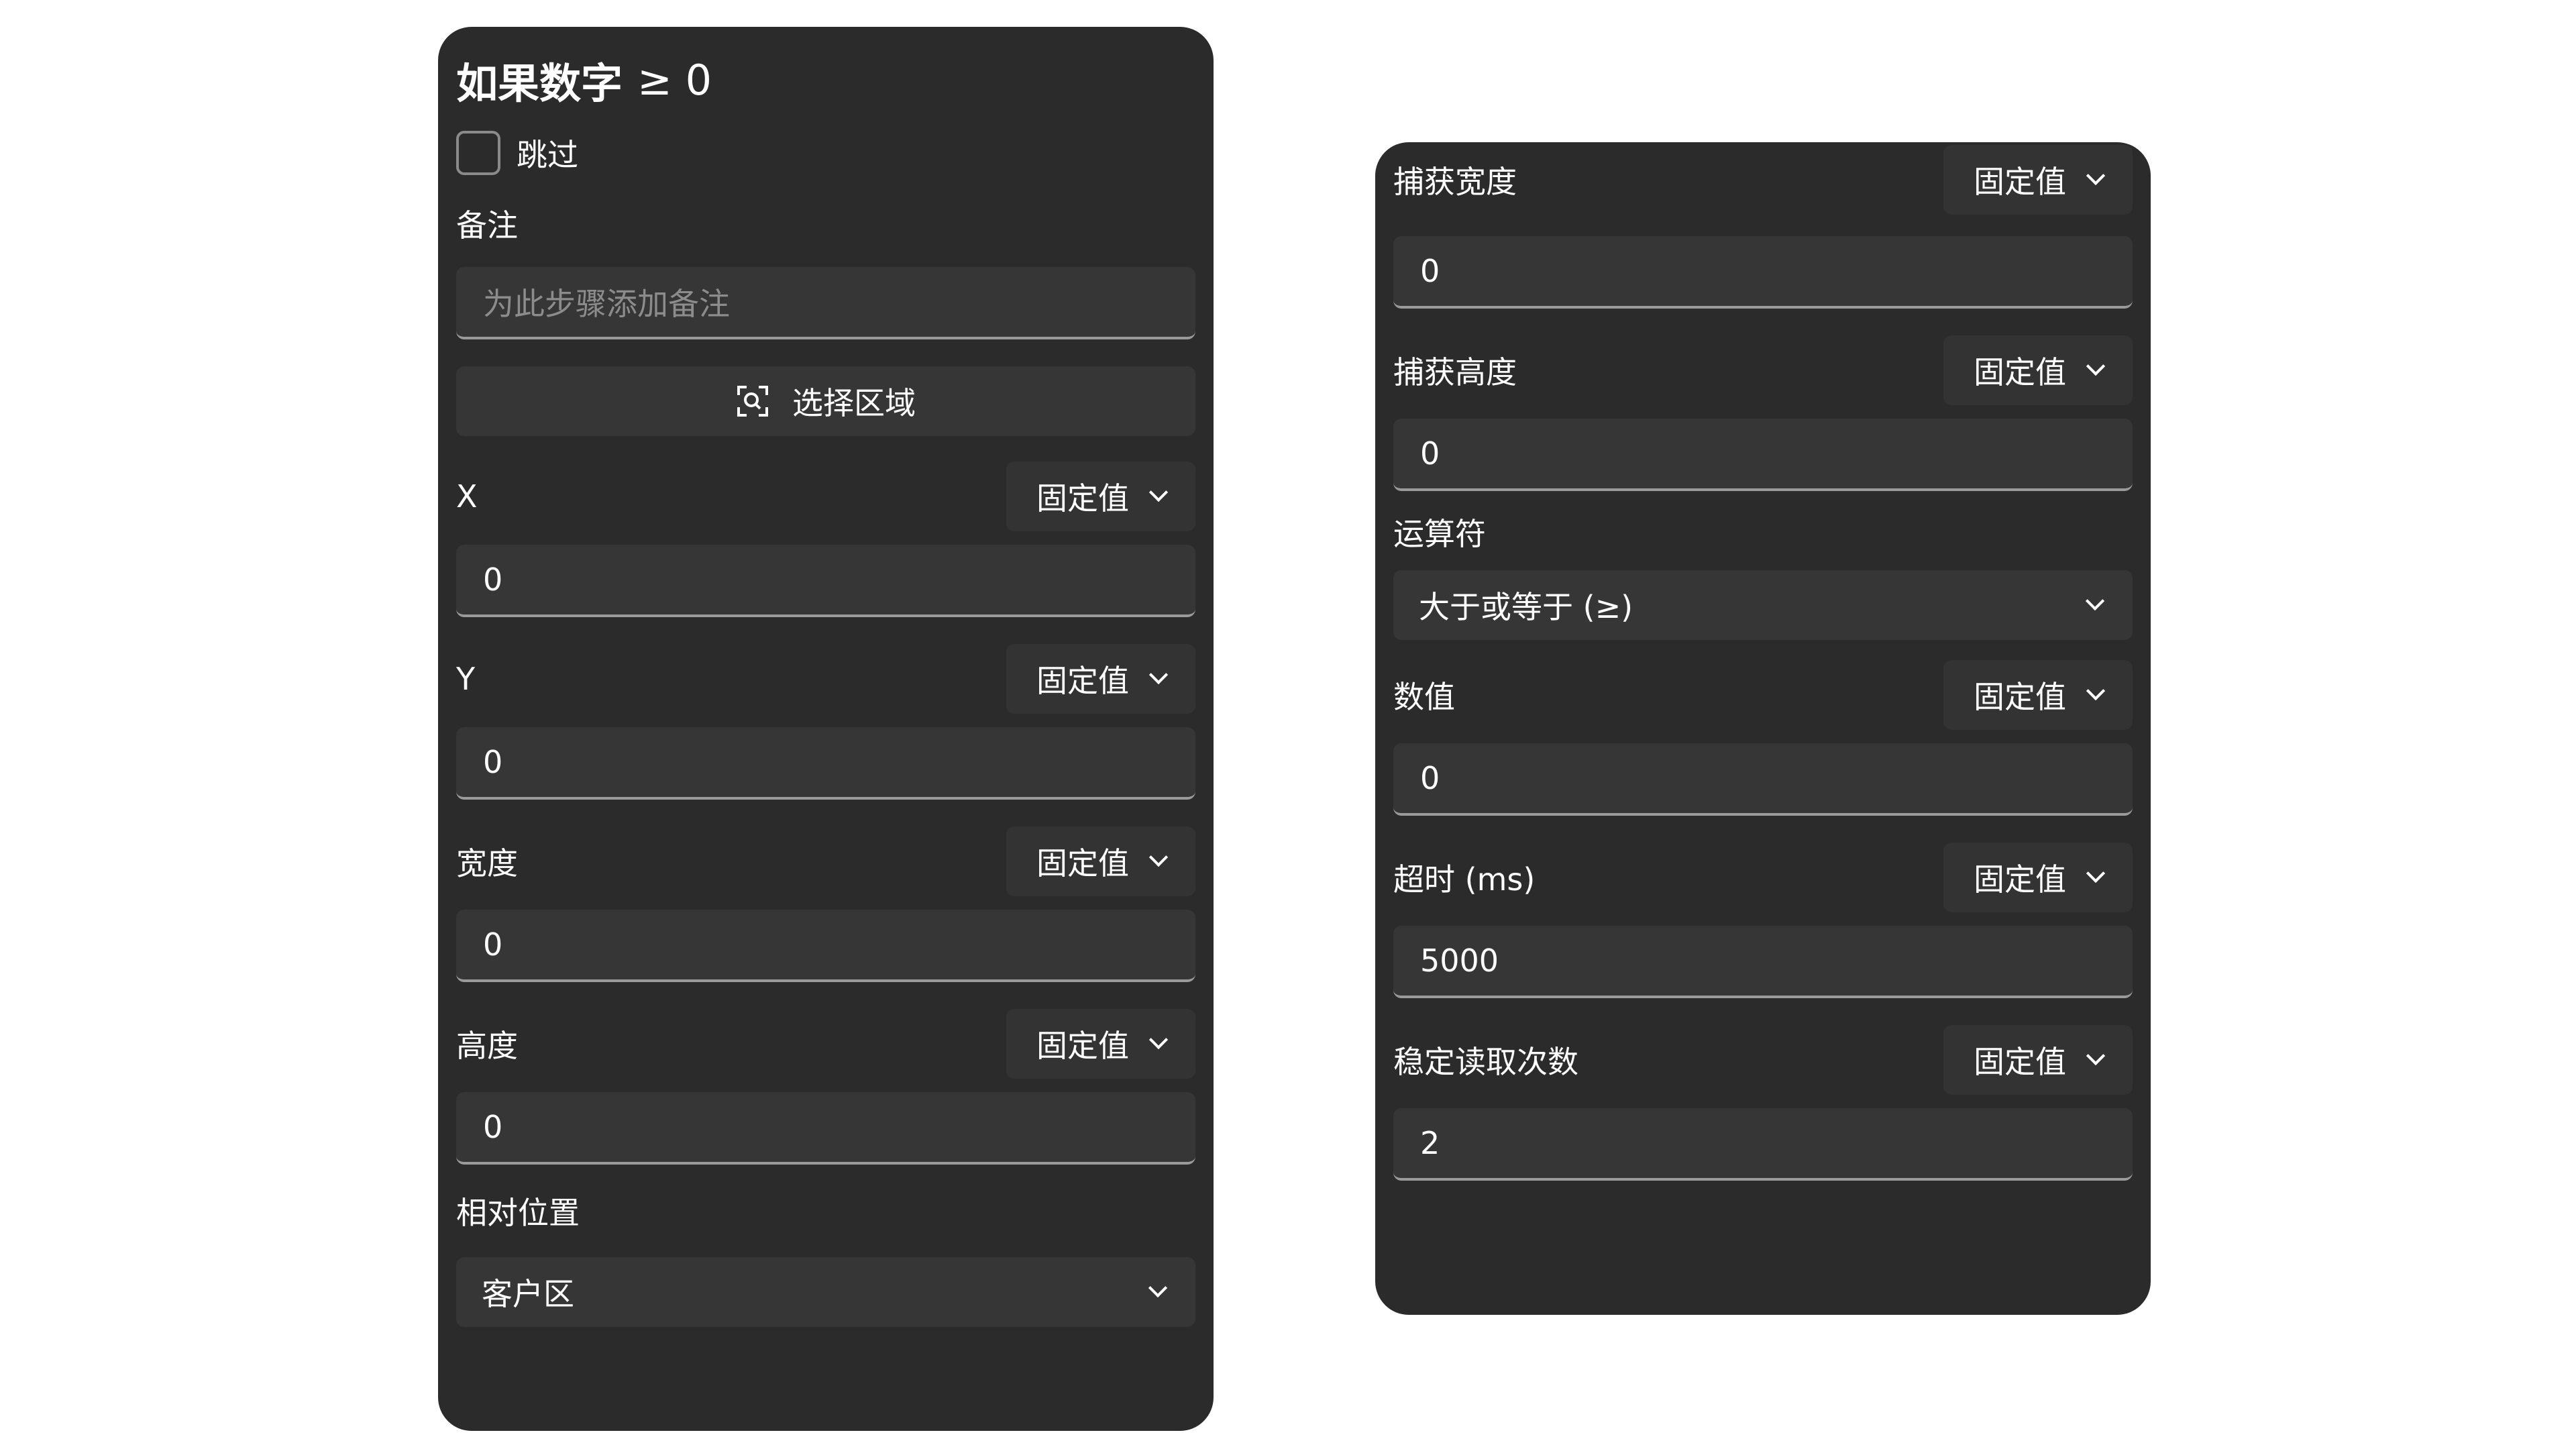 The image size is (2576, 1449). What do you see at coordinates (1763, 1144) in the screenshot?
I see `field-stable-reads-input: 2` at bounding box center [1763, 1144].